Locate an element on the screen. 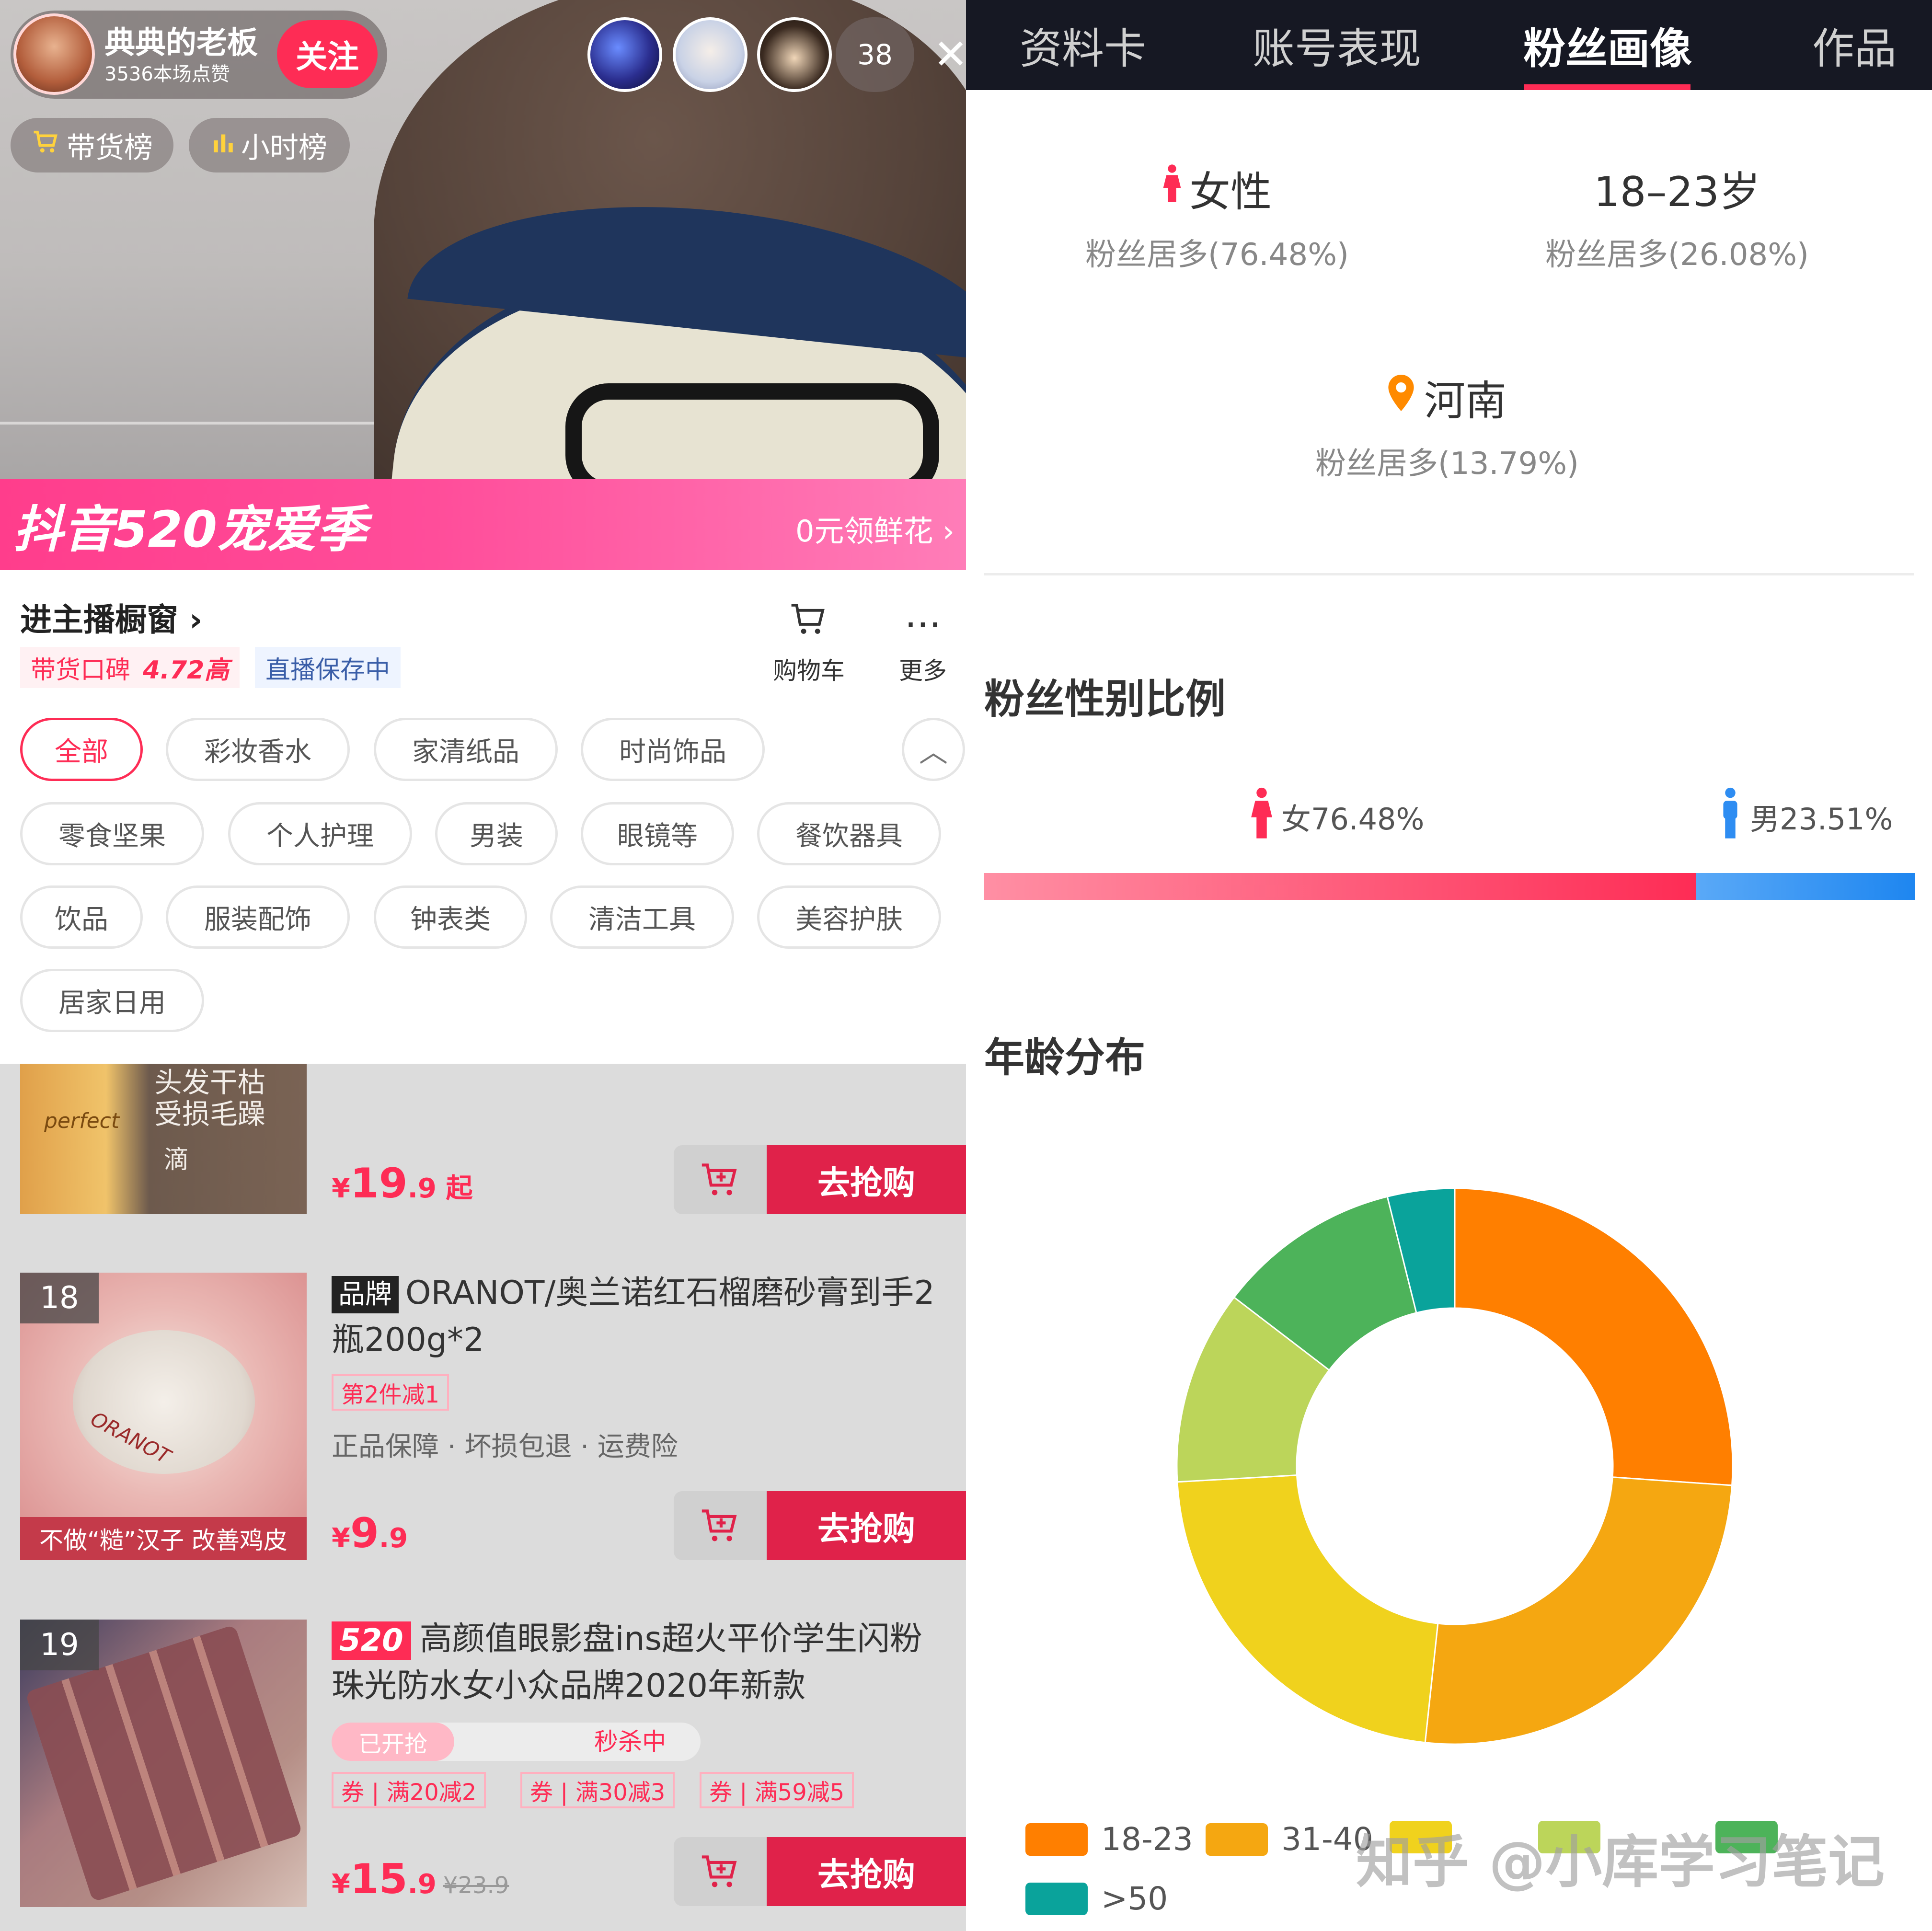 This screenshot has width=1932, height=1931. tab-works: 作品 is located at coordinates (1854, 45).